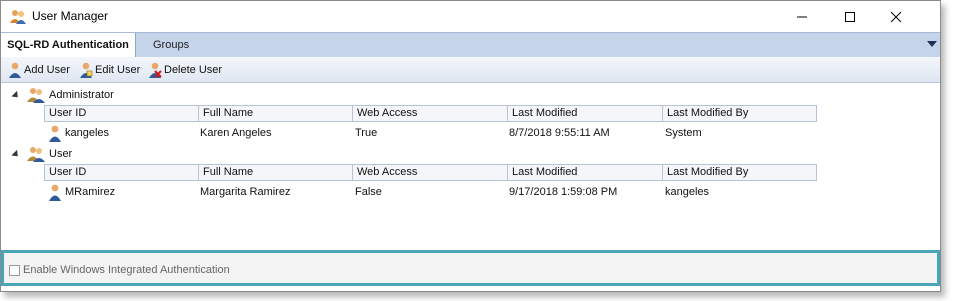 The width and height of the screenshot is (958, 301). What do you see at coordinates (14, 270) in the screenshot?
I see `windows-auth-checkbox` at bounding box center [14, 270].